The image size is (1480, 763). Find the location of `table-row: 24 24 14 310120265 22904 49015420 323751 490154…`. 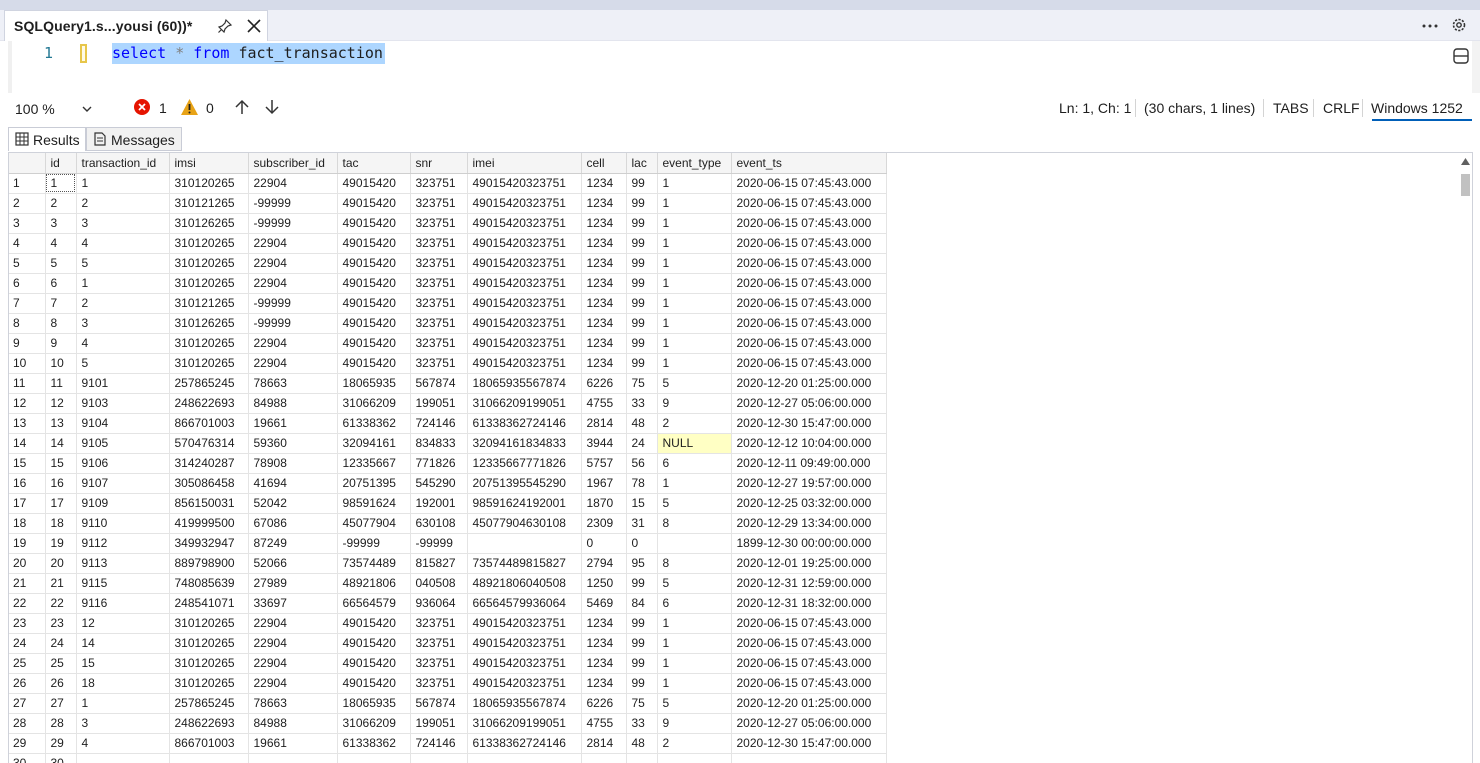

table-row: 24 24 14 310120265 22904 49015420 323751 490154… is located at coordinates (448, 643).